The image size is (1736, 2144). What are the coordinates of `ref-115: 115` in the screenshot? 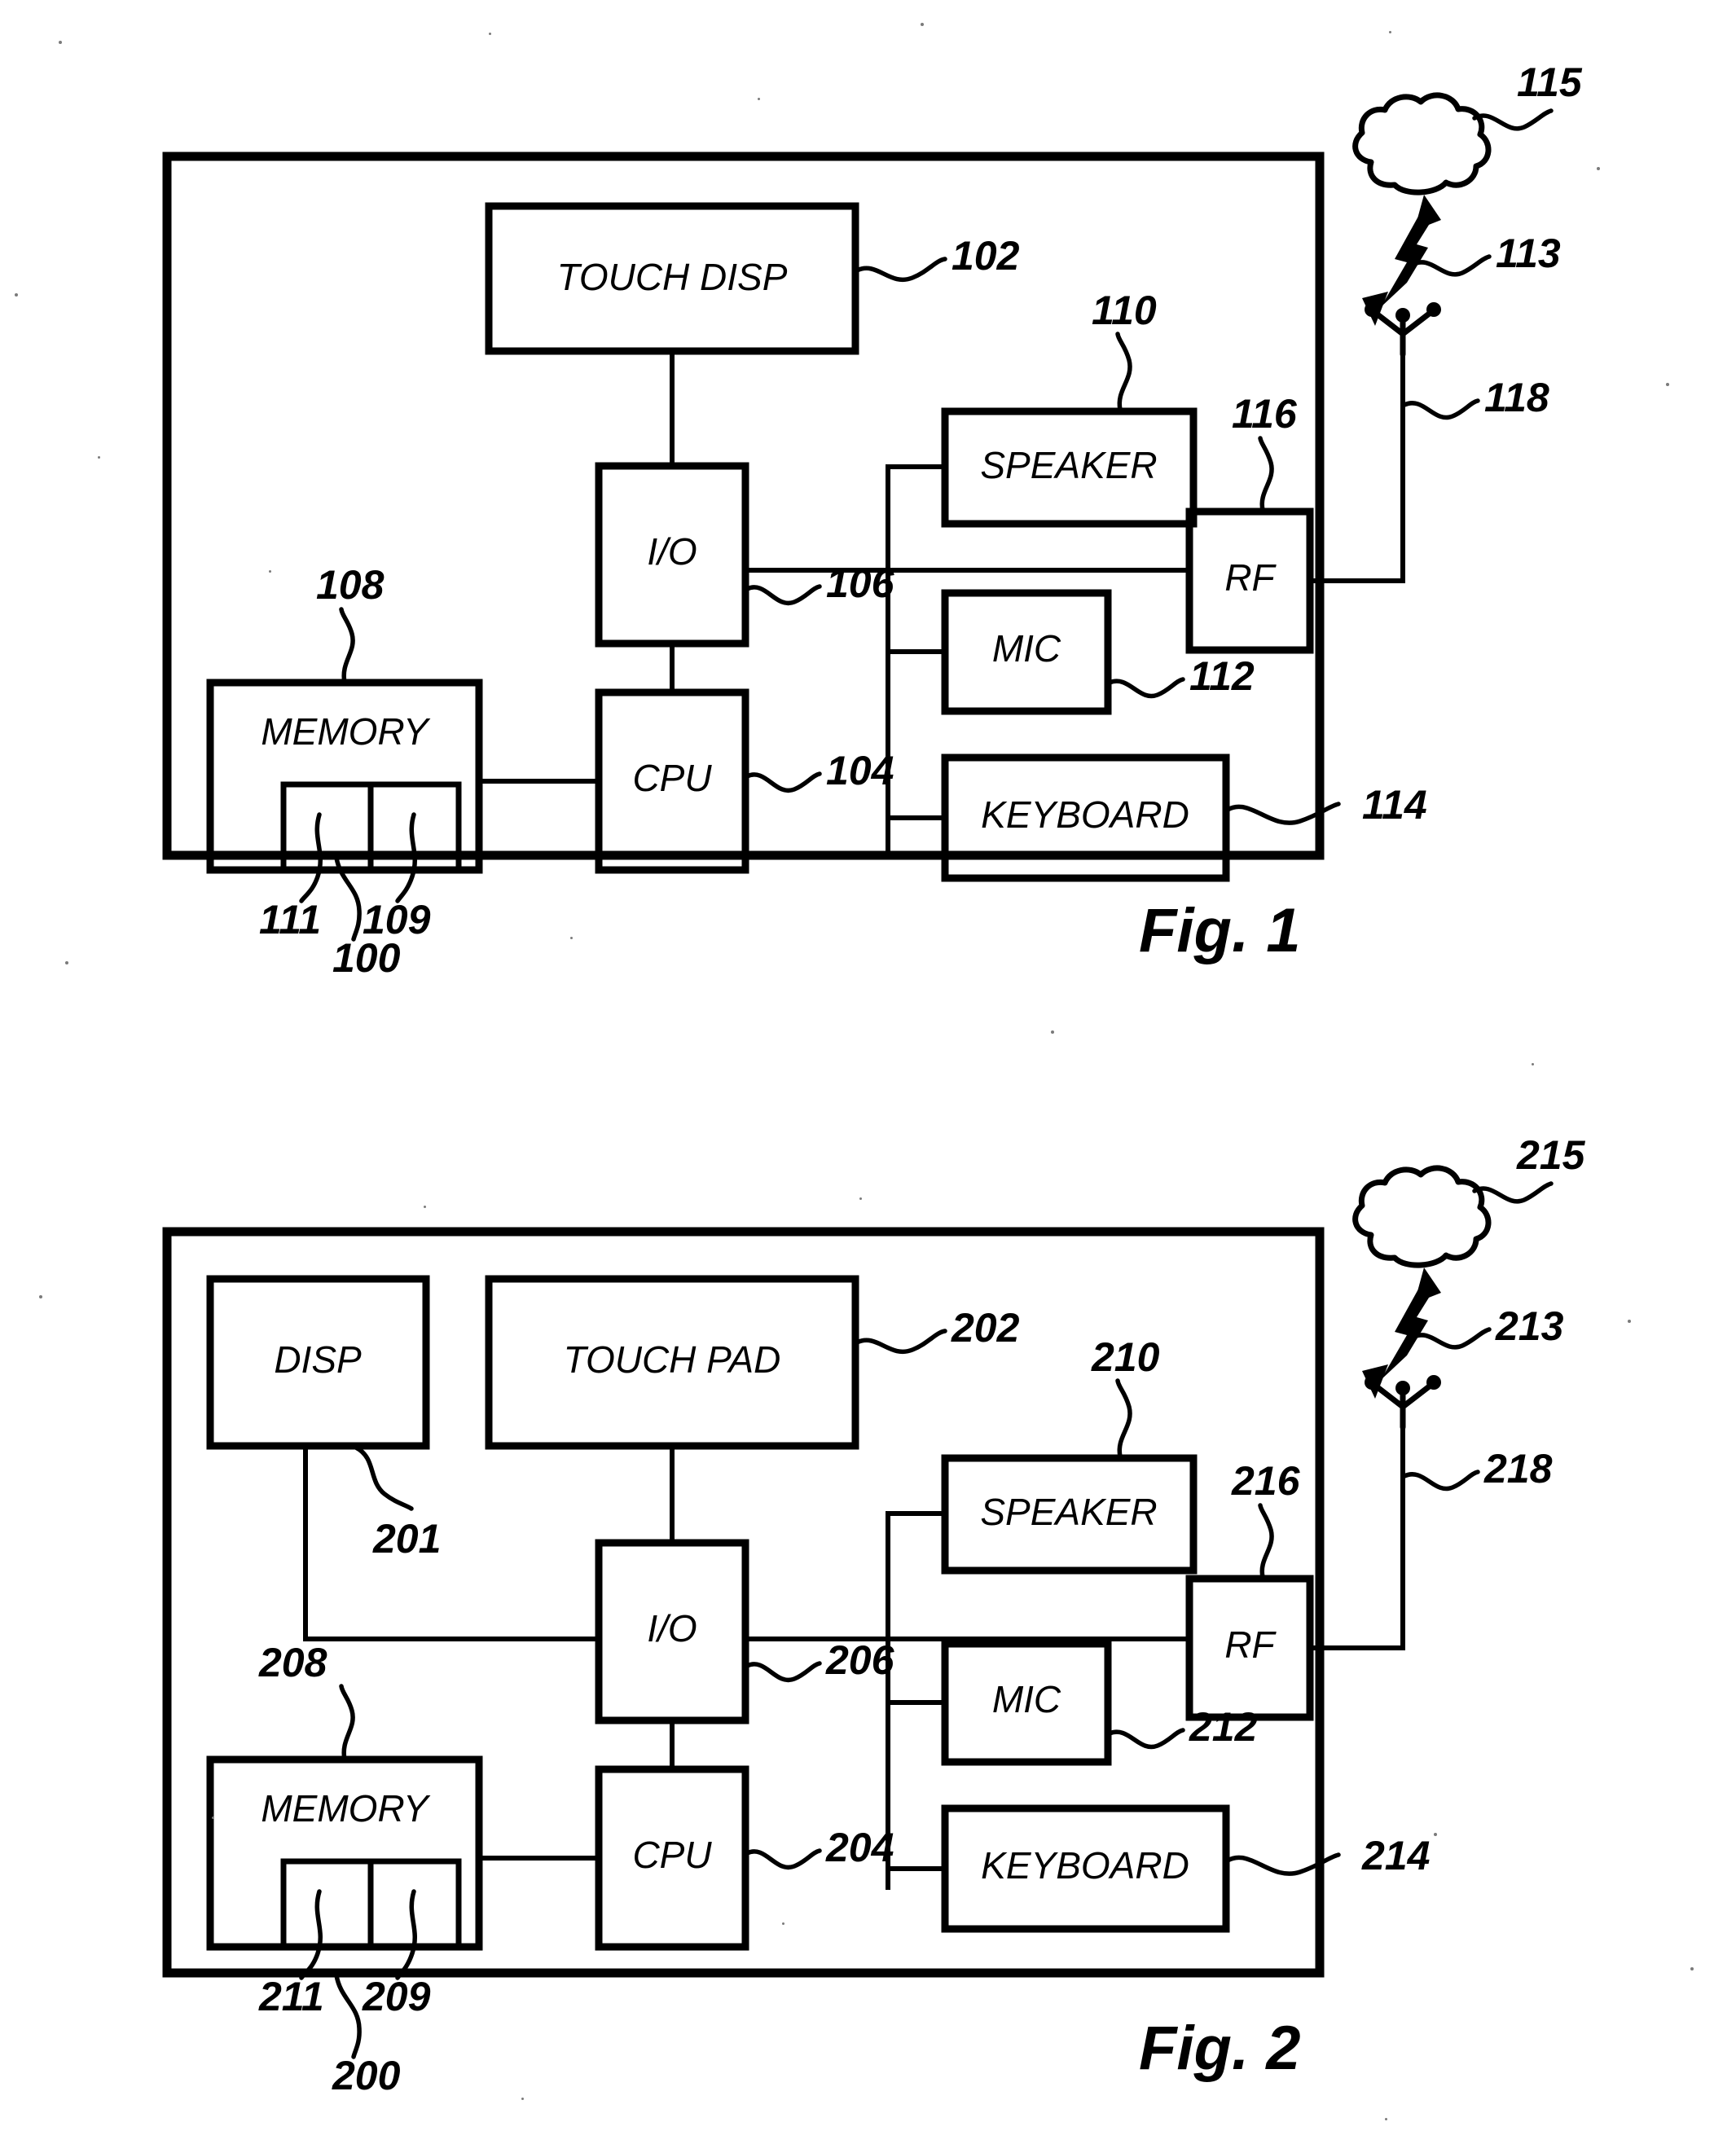 It's located at (1550, 82).